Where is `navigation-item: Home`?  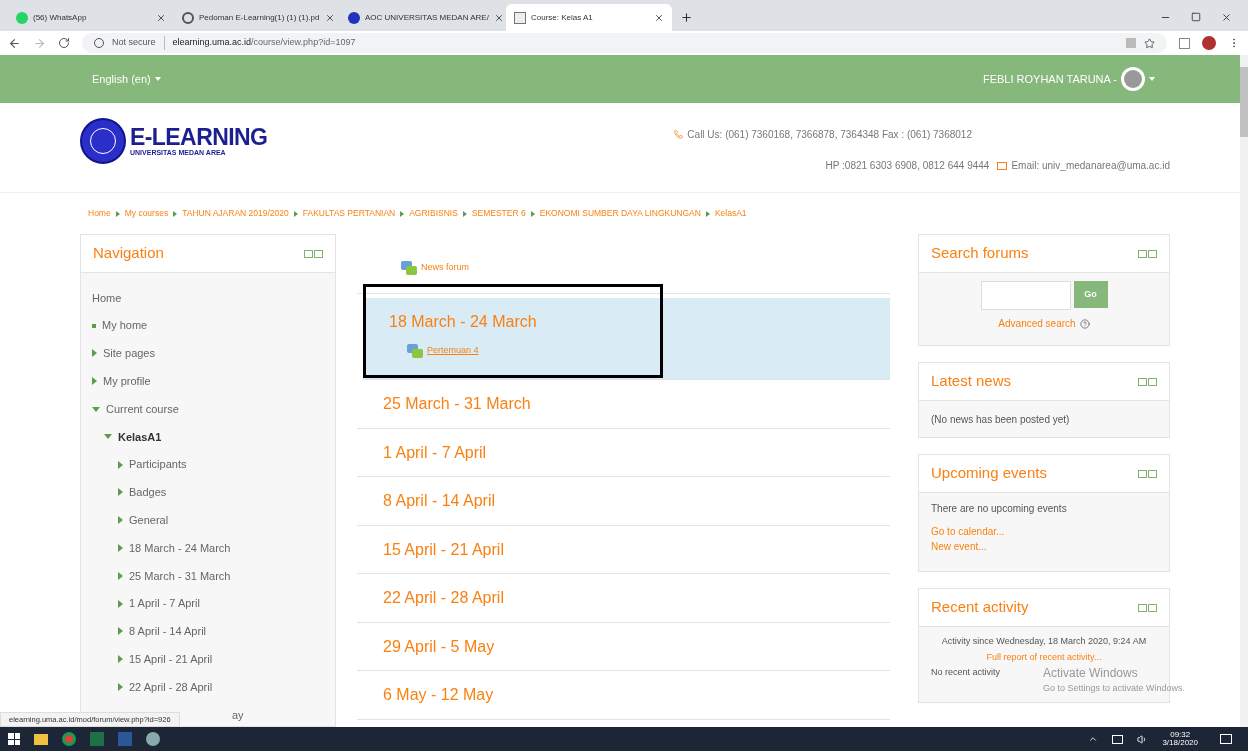 navigation-item: Home is located at coordinates (107, 298).